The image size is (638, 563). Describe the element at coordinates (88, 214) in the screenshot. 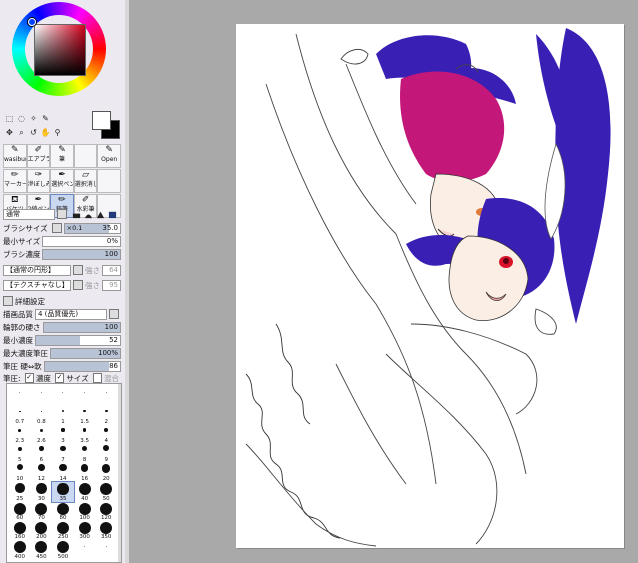

I see `tip-shape-round-icon` at that location.